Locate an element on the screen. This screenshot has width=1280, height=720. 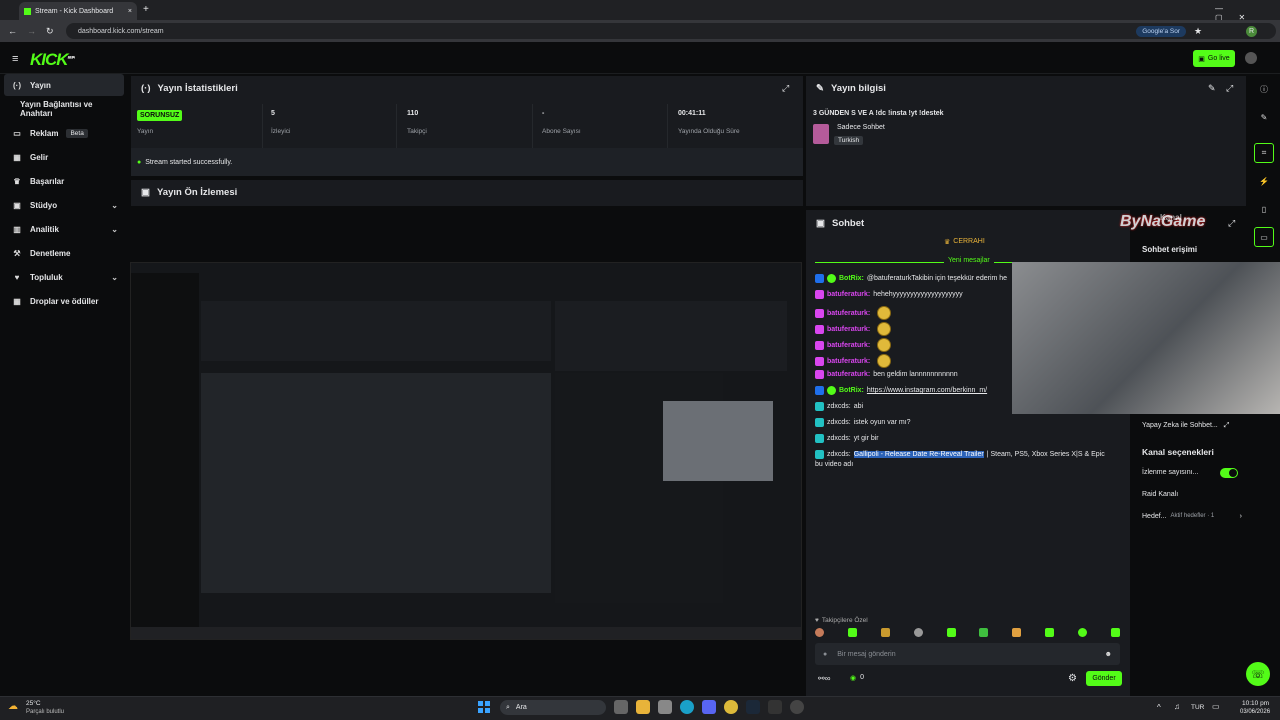
profile-avatar: R is located at coordinates (1251, 31).